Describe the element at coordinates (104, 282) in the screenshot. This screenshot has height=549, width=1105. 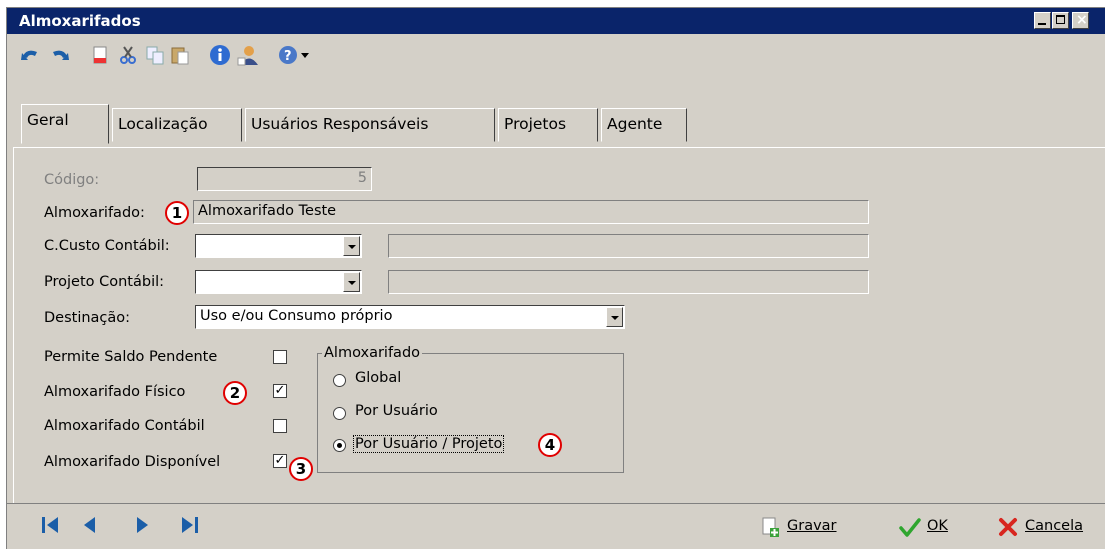
I see `projeto-label: Projeto Contábil:` at that location.